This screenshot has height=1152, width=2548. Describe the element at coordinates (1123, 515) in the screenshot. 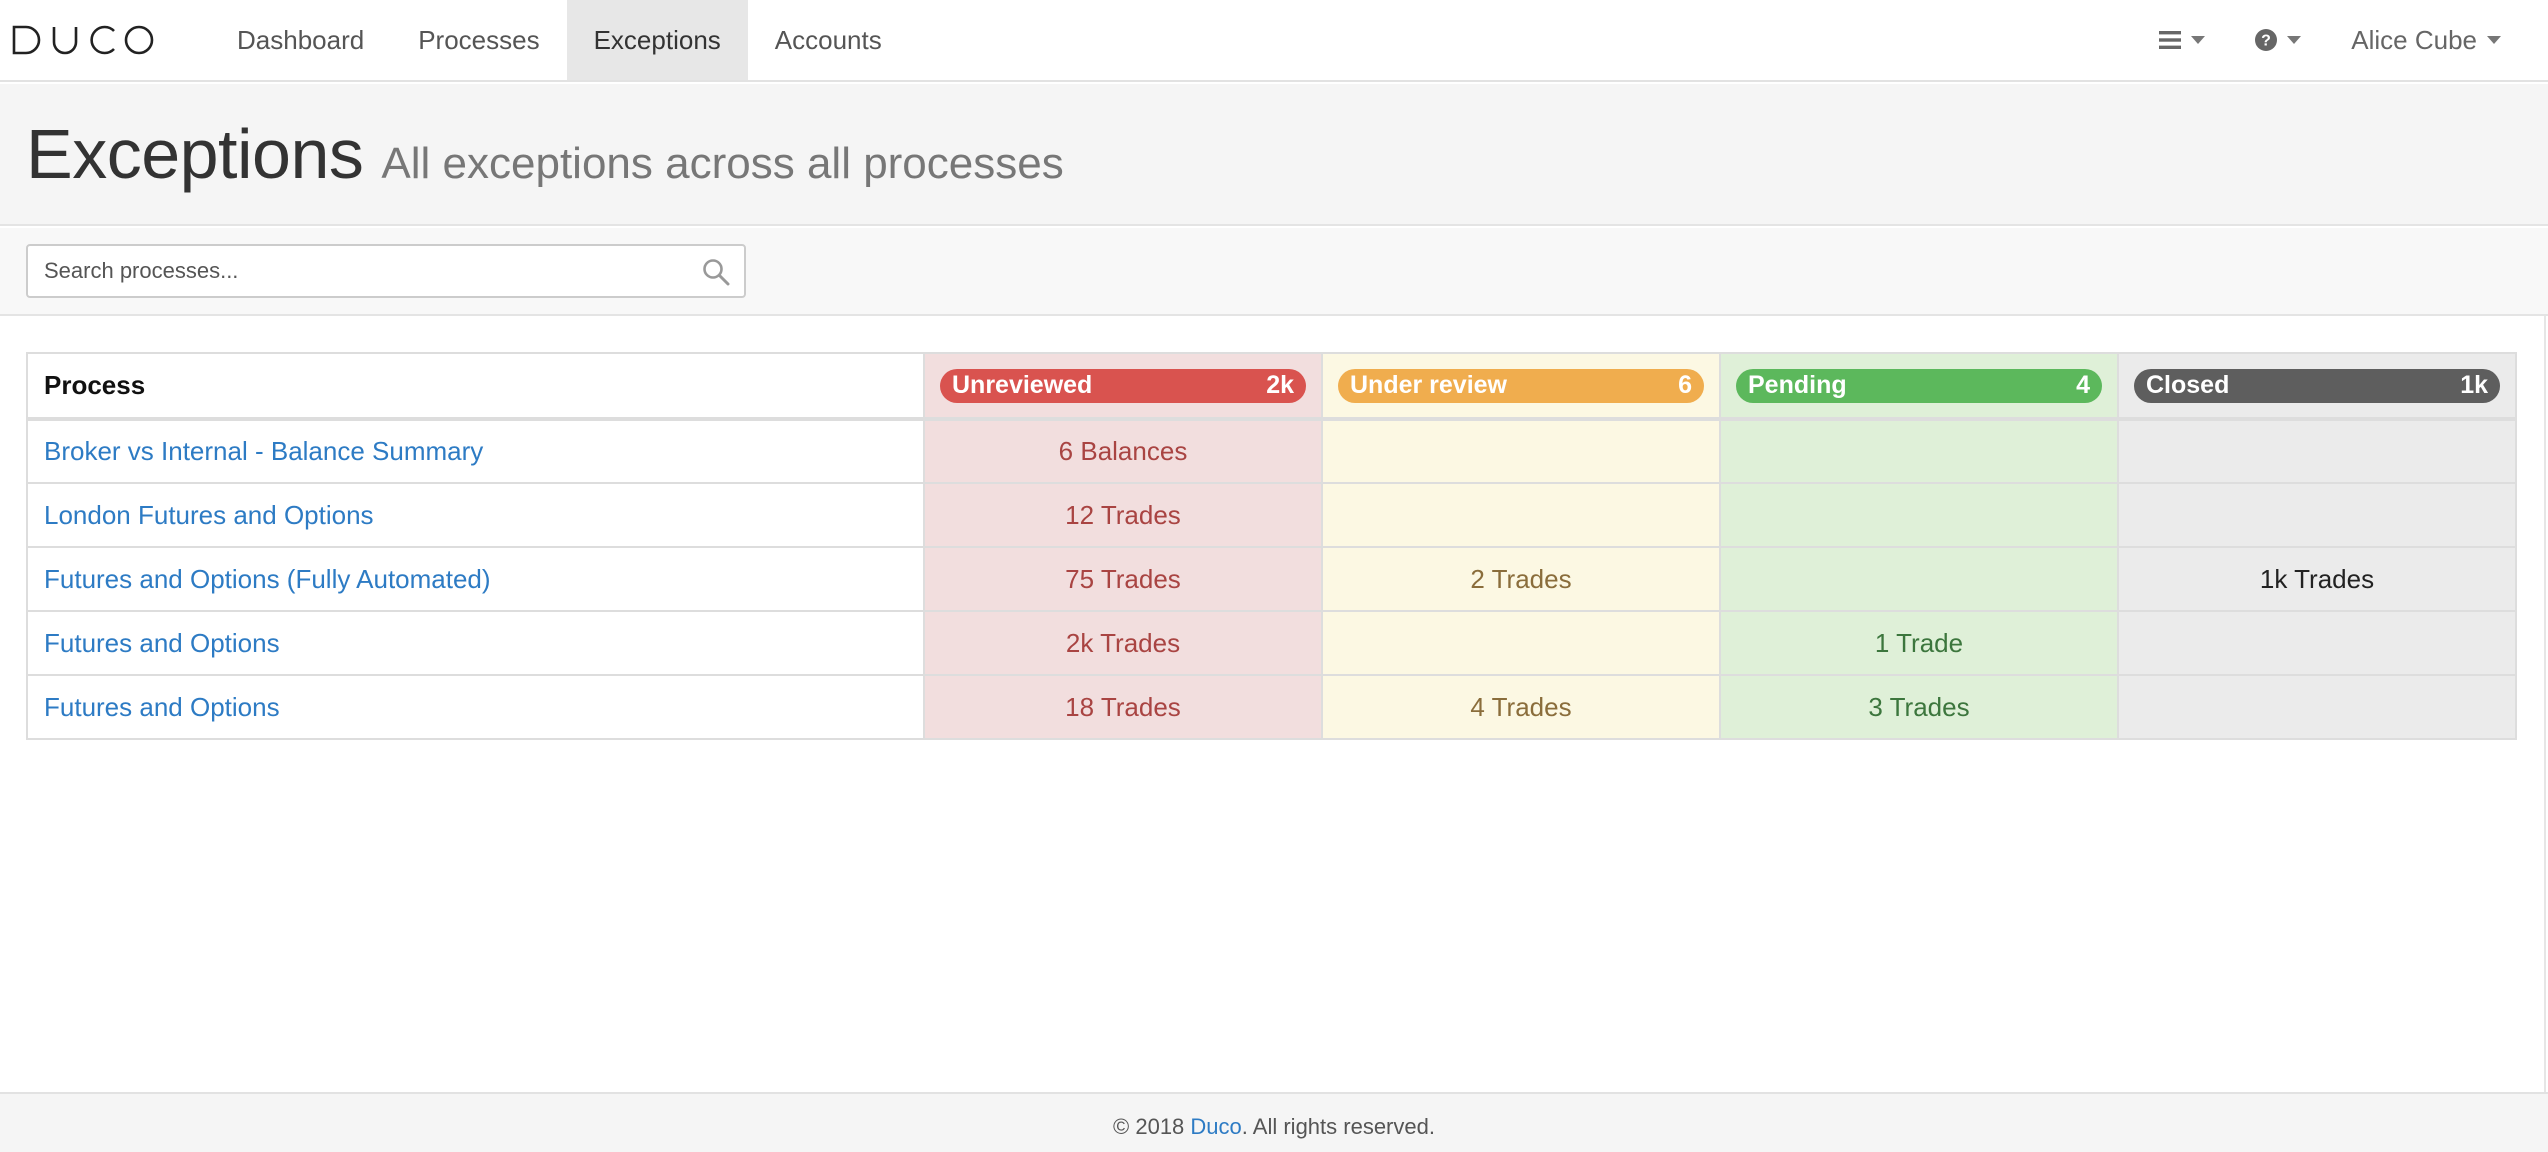

I see `unreviewed-cell: 12 Trades` at that location.